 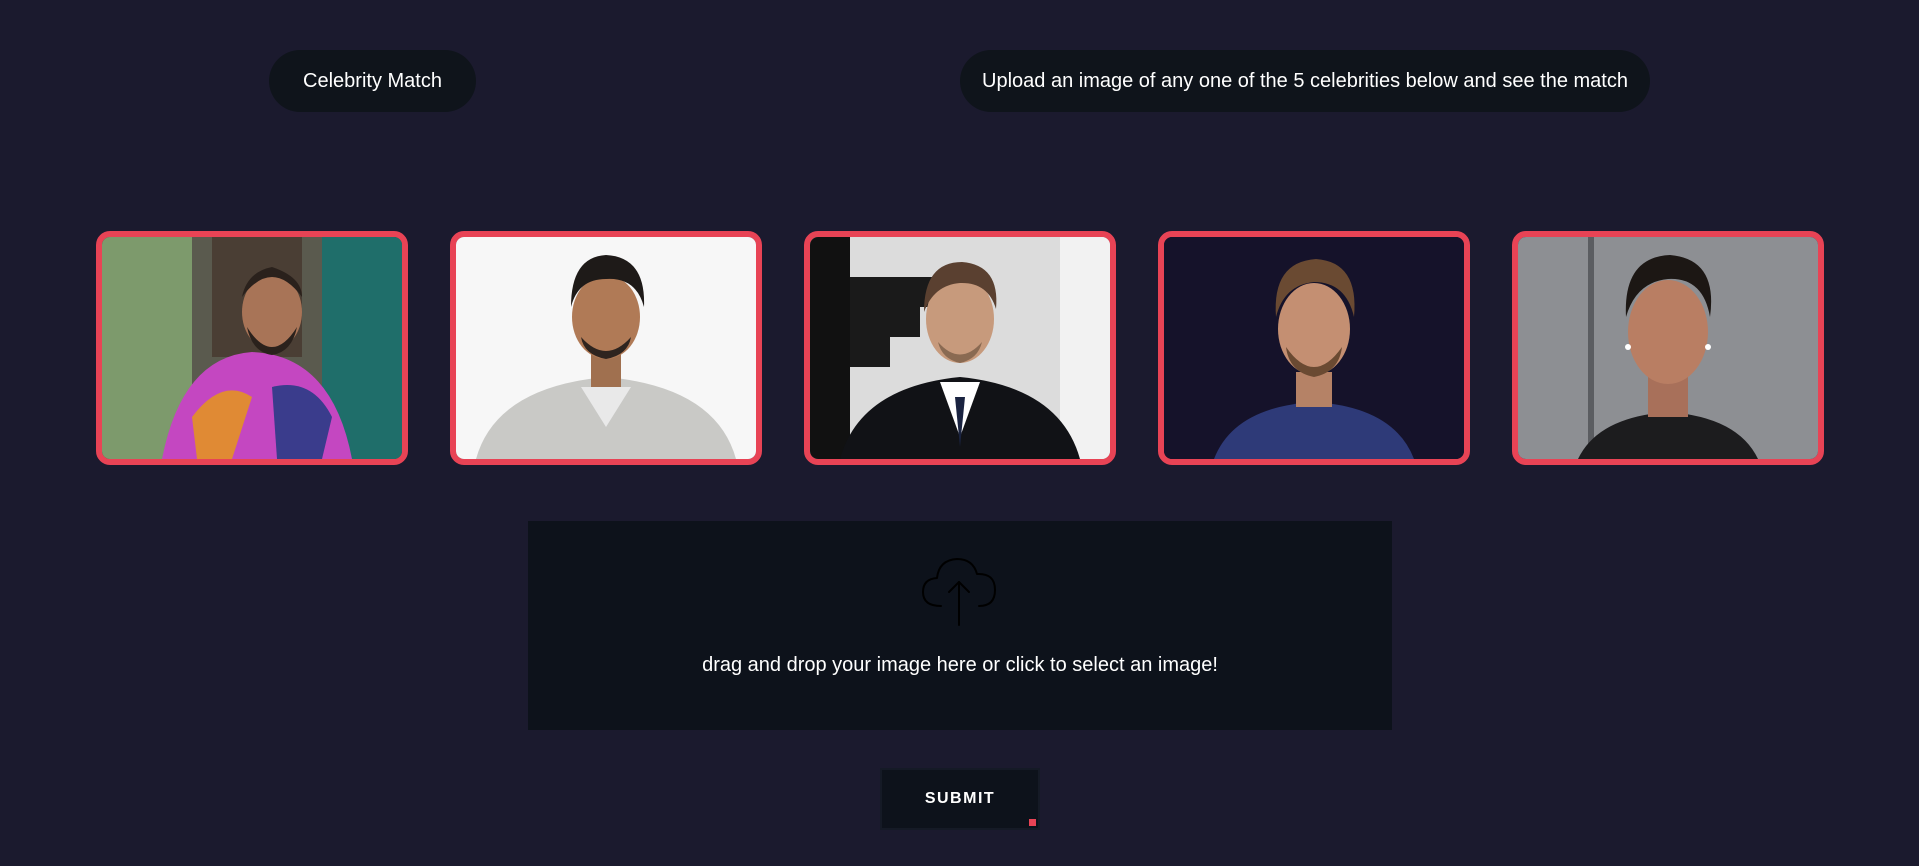 What do you see at coordinates (959, 592) in the screenshot?
I see `cloud-upload-icon` at bounding box center [959, 592].